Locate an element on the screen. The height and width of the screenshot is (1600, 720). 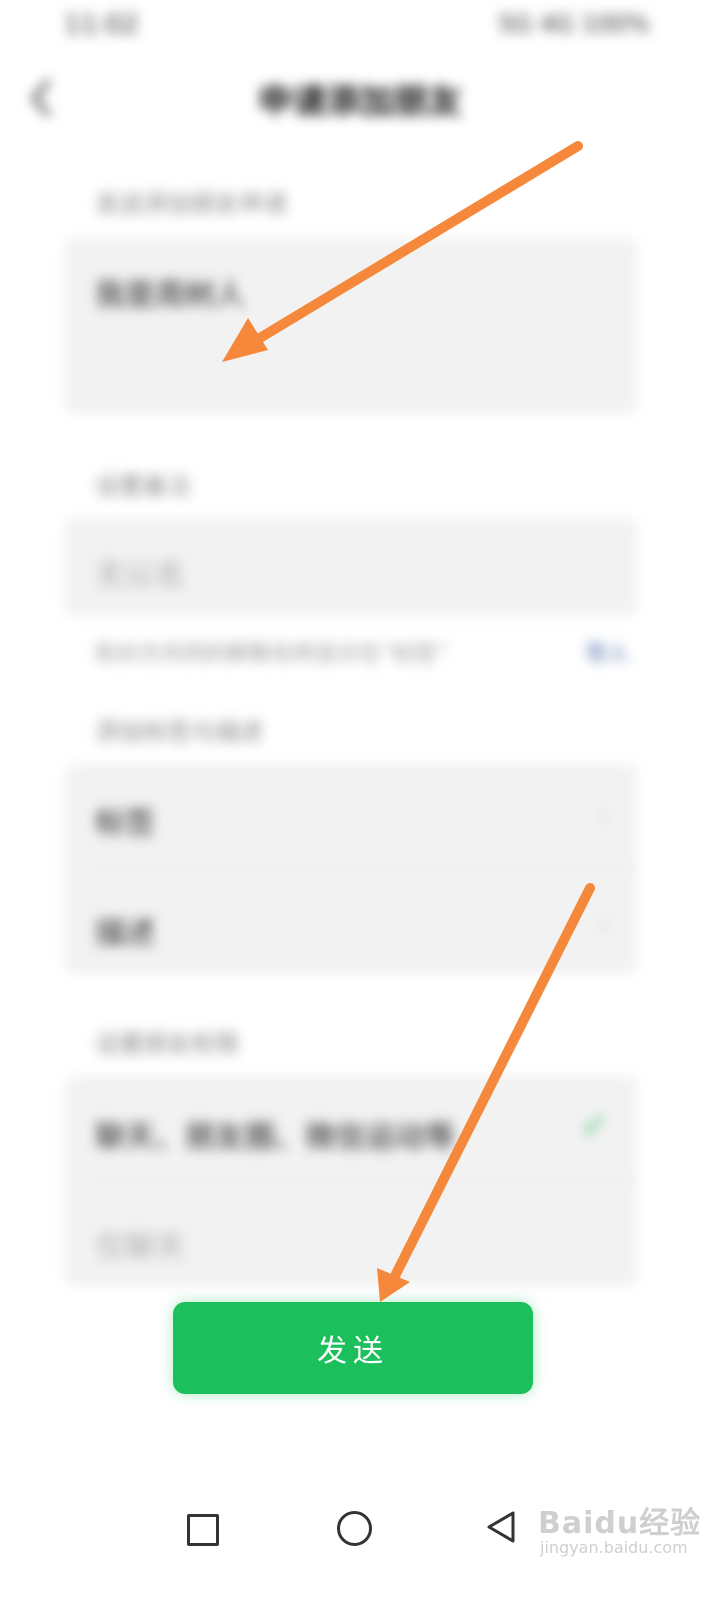
recent-apps-icon is located at coordinates (203, 1530).